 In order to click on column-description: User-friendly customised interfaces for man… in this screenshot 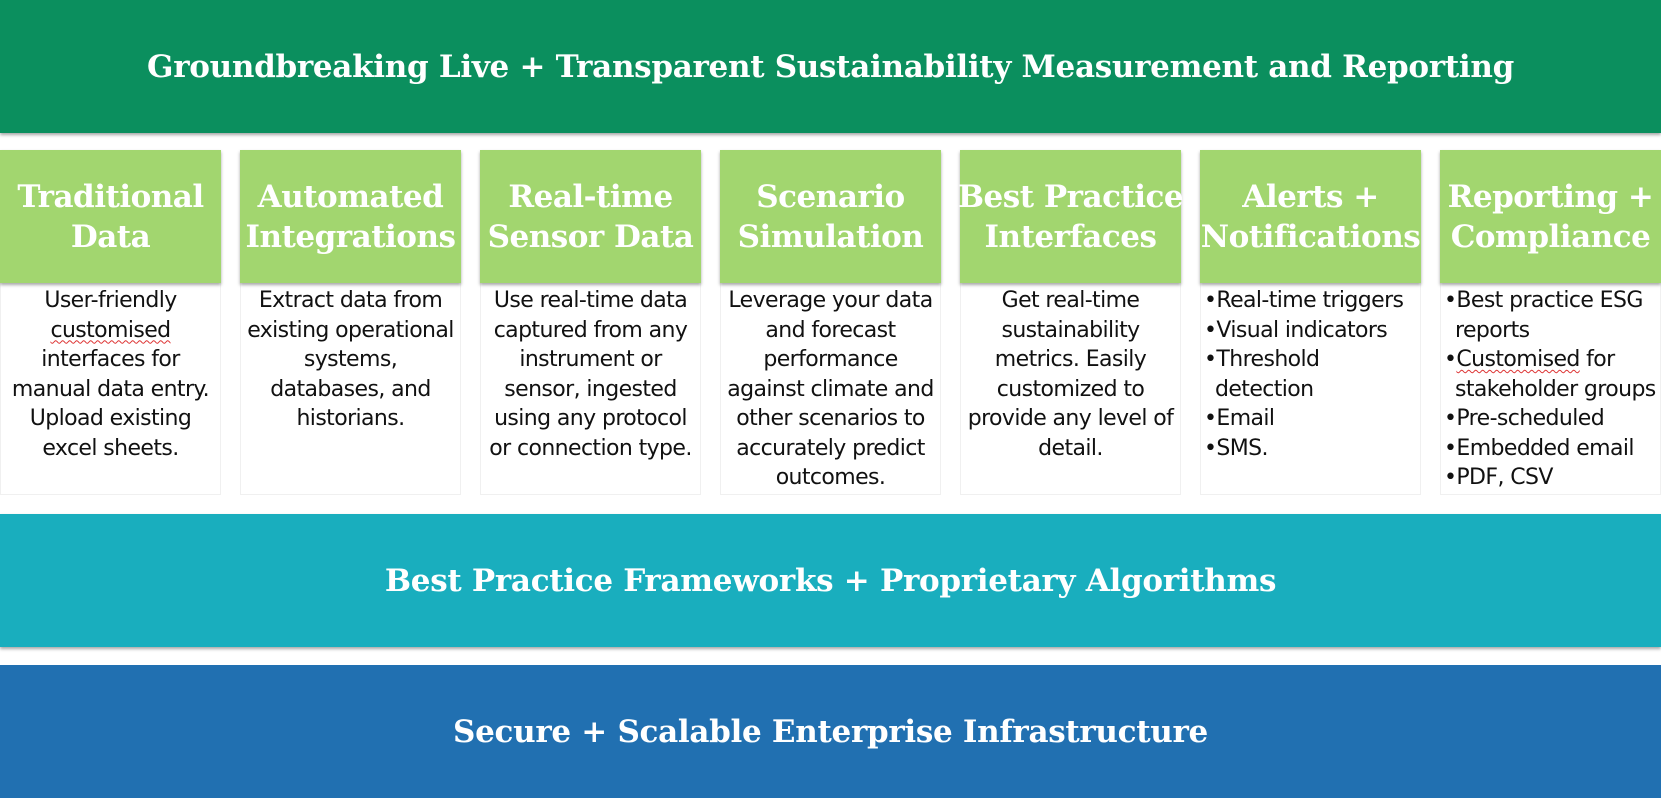, I will do `click(110, 389)`.